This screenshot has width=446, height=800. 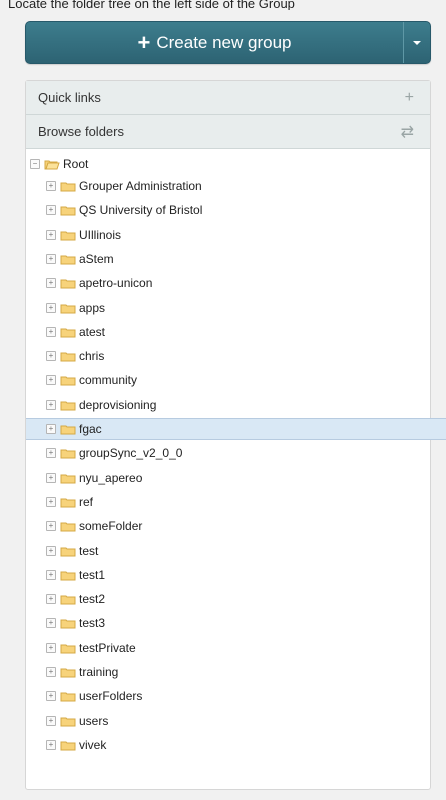 I want to click on create-group-dropdown-toggle, so click(x=416, y=42).